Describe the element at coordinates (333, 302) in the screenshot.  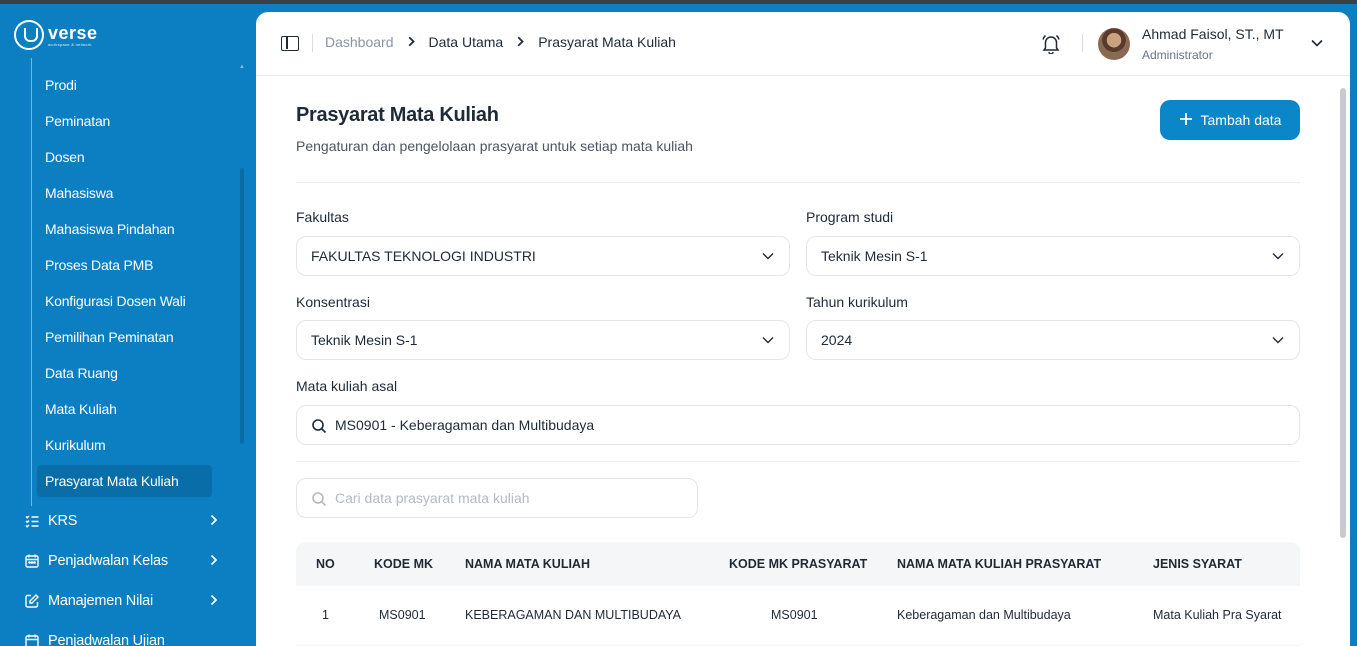
I see `konsentrasi-label: Konsentrasi` at that location.